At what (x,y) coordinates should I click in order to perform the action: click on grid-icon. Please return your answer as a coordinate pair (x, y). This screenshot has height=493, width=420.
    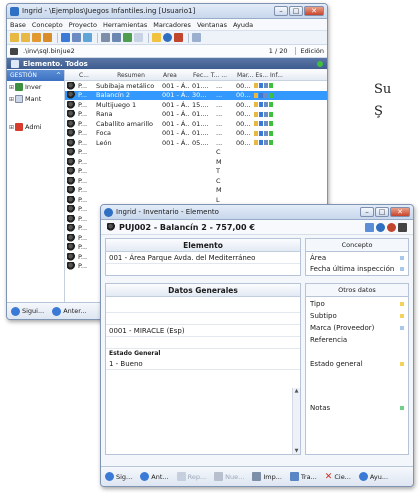
    Looking at the image, I should click on (76, 37).